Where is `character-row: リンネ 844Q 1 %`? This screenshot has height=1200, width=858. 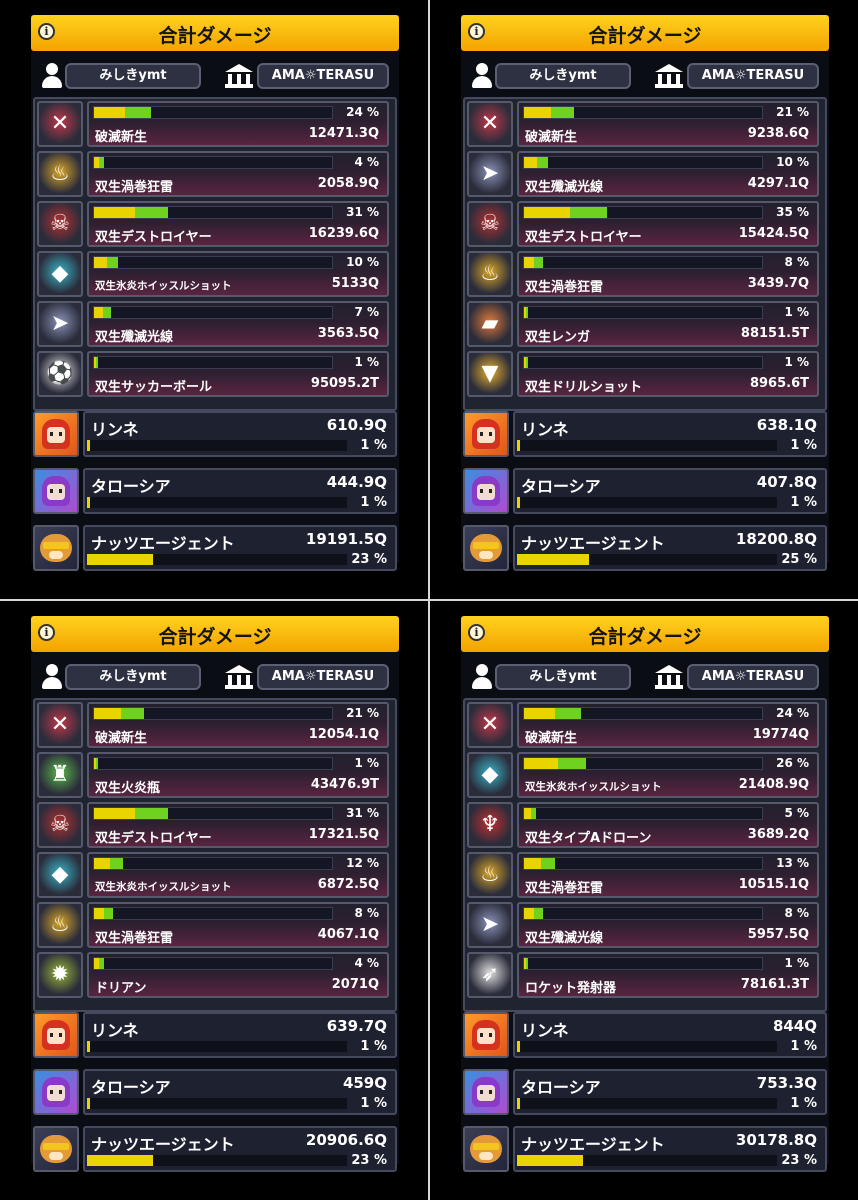 character-row: リンネ 844Q 1 % is located at coordinates (645, 1035).